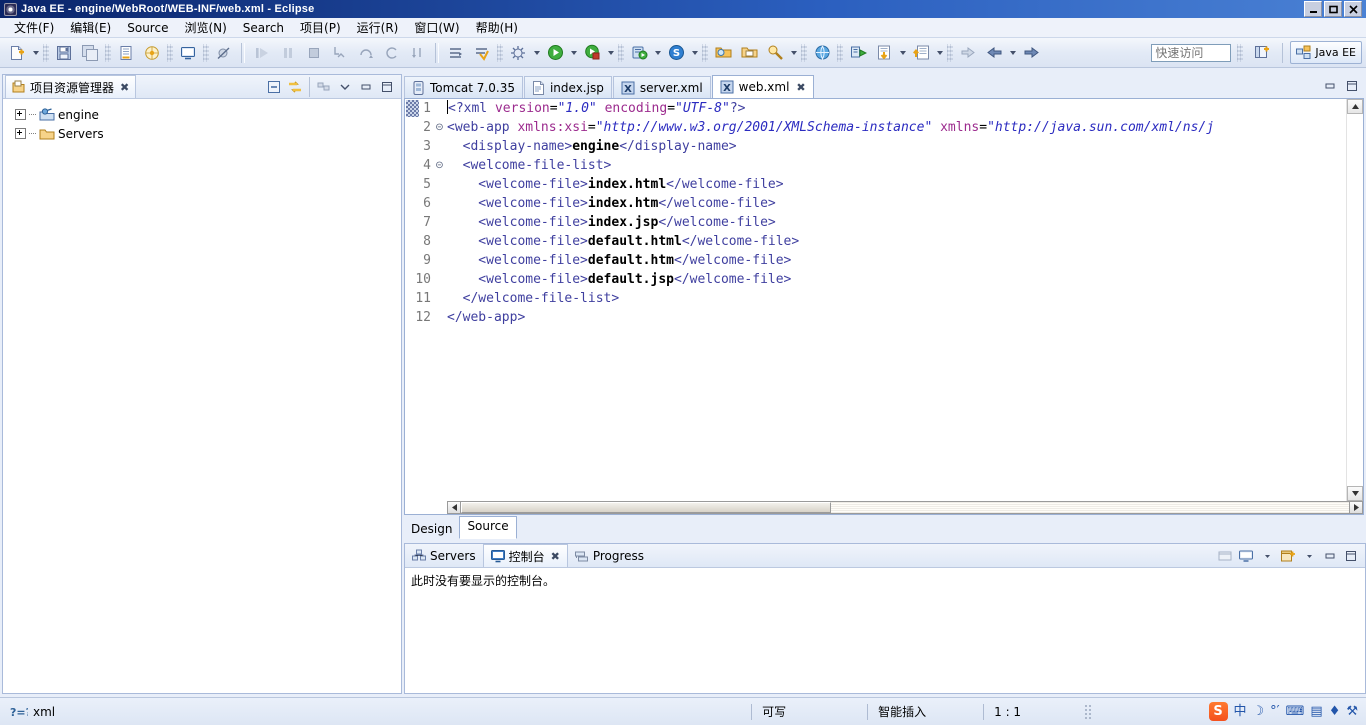 The width and height of the screenshot is (1366, 725). Describe the element at coordinates (345, 87) in the screenshot. I see `view-menu-icon` at that location.